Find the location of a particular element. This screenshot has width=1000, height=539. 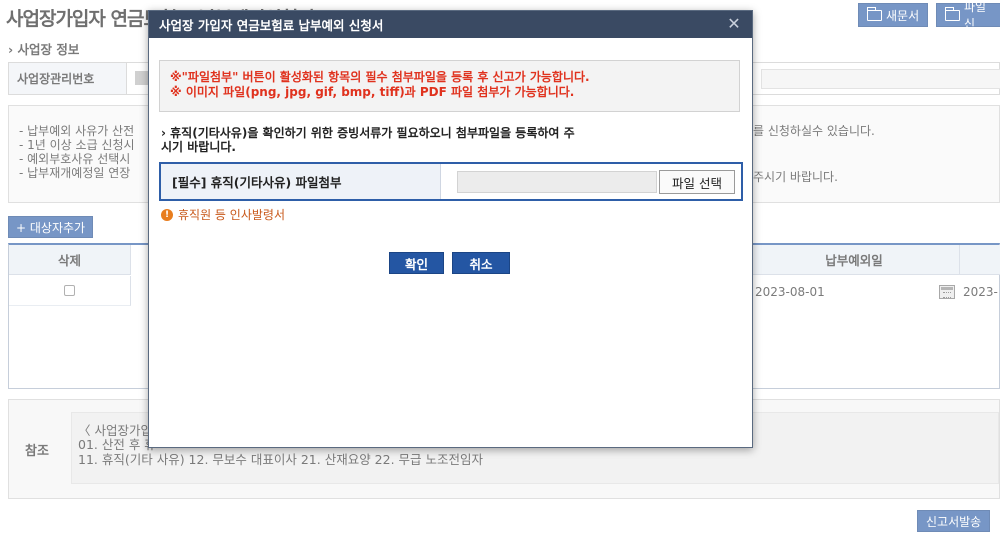

info-icon: ! is located at coordinates (167, 214).